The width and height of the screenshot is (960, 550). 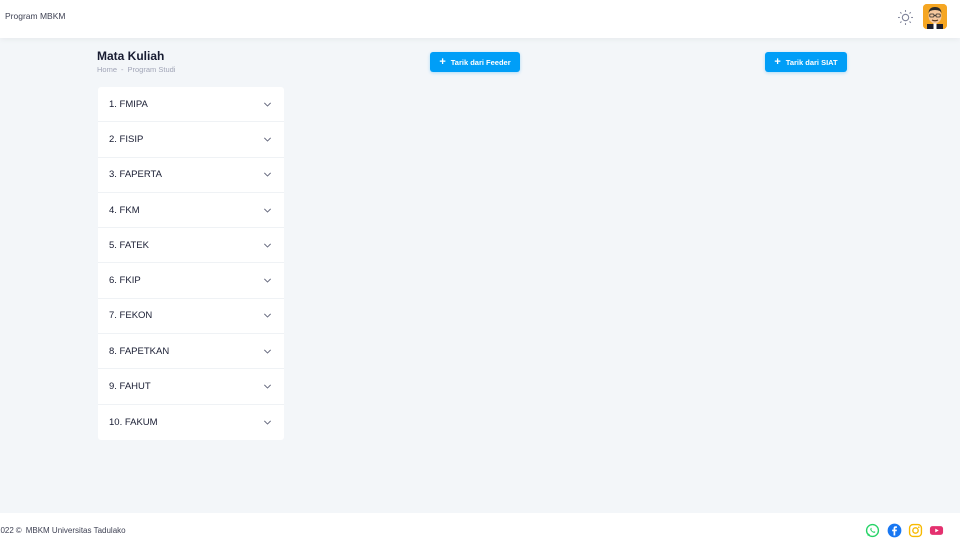 I want to click on pull-from-siat-button: + Tarik dari SIAT, so click(x=806, y=62).